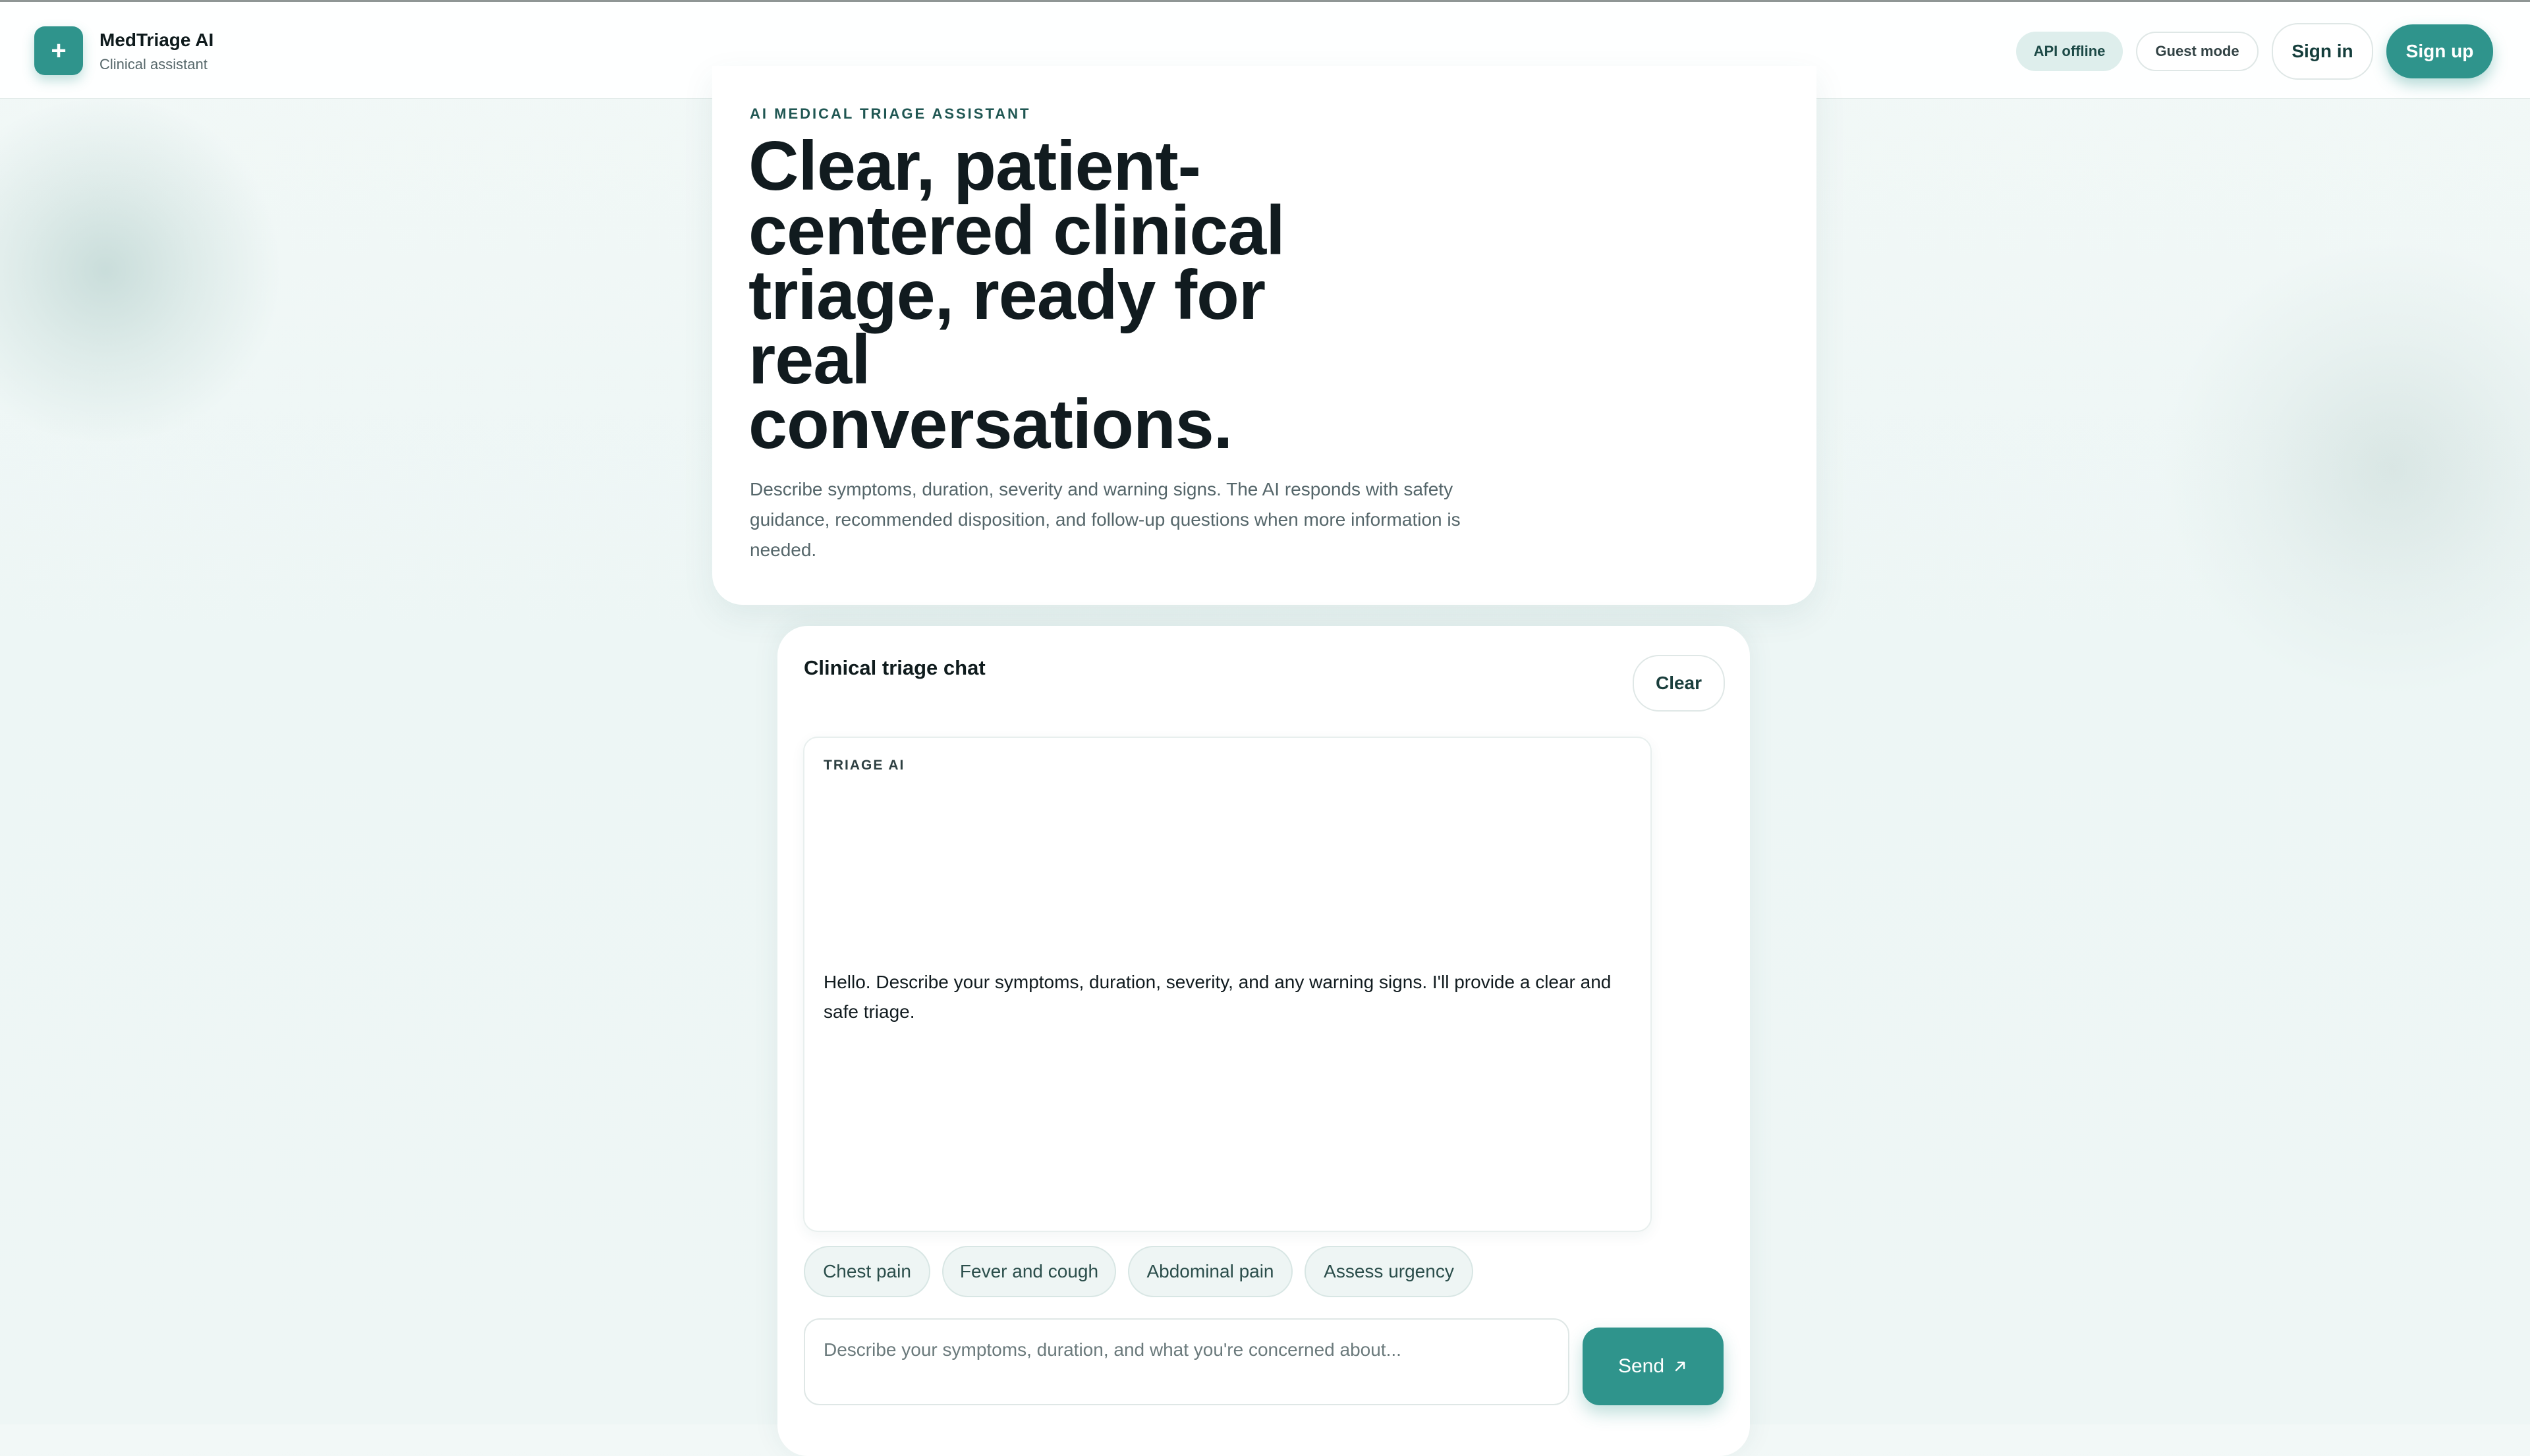 The image size is (2530, 1456). What do you see at coordinates (1389, 1271) in the screenshot?
I see `quick-prompt-assess-urgency: Assess urgency` at bounding box center [1389, 1271].